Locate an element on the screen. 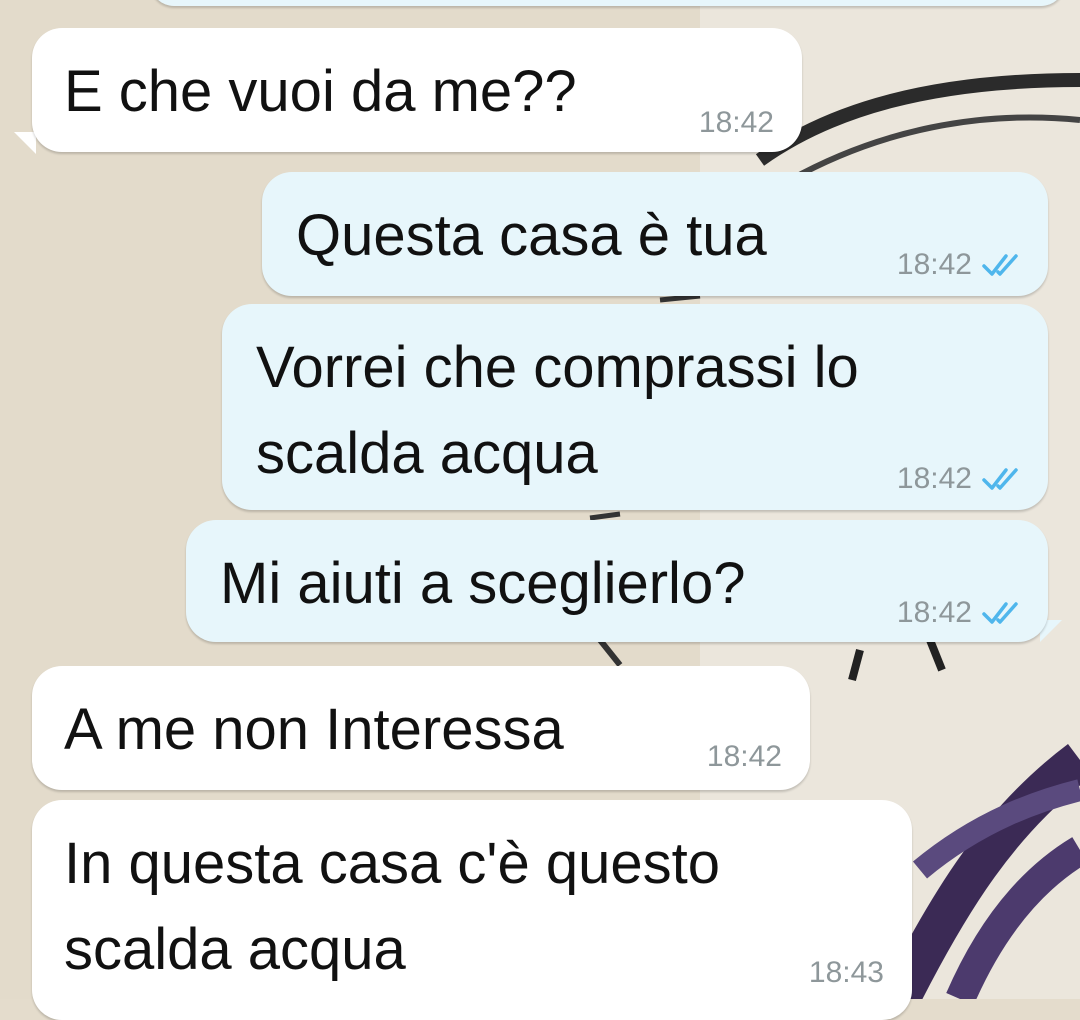 The image size is (1080, 1020). message-text: A me non Interessa is located at coordinates (314, 729).